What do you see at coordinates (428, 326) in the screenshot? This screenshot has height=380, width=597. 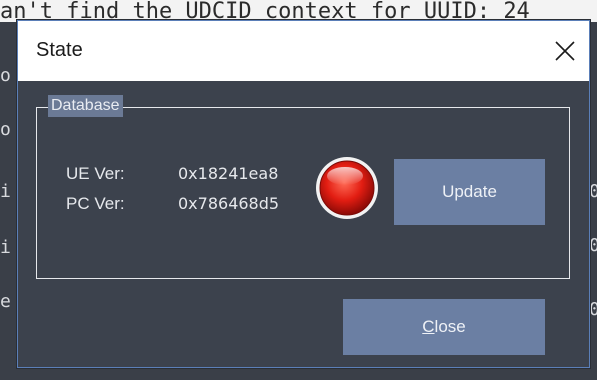 I see `close-accelerator-key: C` at bounding box center [428, 326].